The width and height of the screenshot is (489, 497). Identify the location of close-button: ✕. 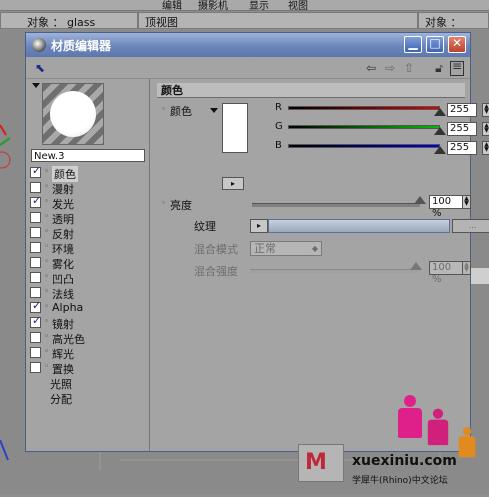
(457, 44).